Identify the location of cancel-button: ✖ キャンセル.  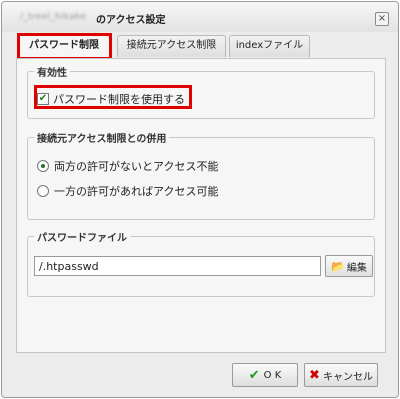
(341, 375).